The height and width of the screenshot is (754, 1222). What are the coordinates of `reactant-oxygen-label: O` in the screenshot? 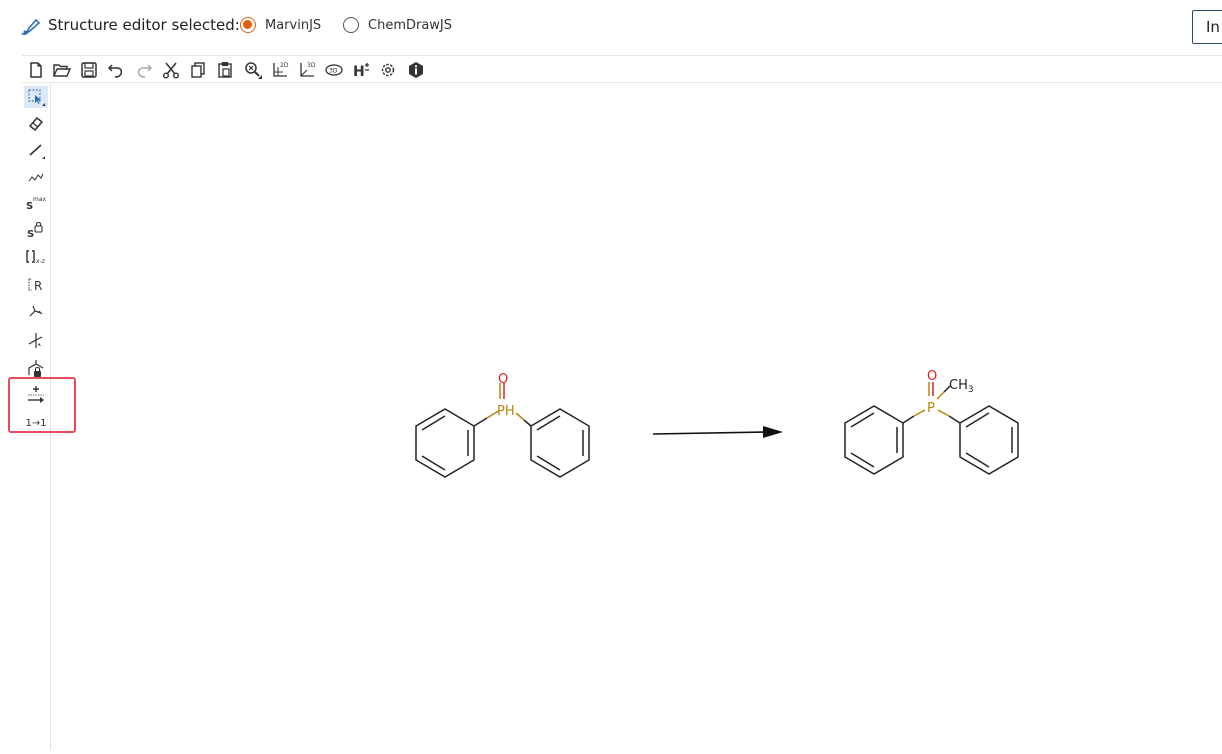 It's located at (503, 379).